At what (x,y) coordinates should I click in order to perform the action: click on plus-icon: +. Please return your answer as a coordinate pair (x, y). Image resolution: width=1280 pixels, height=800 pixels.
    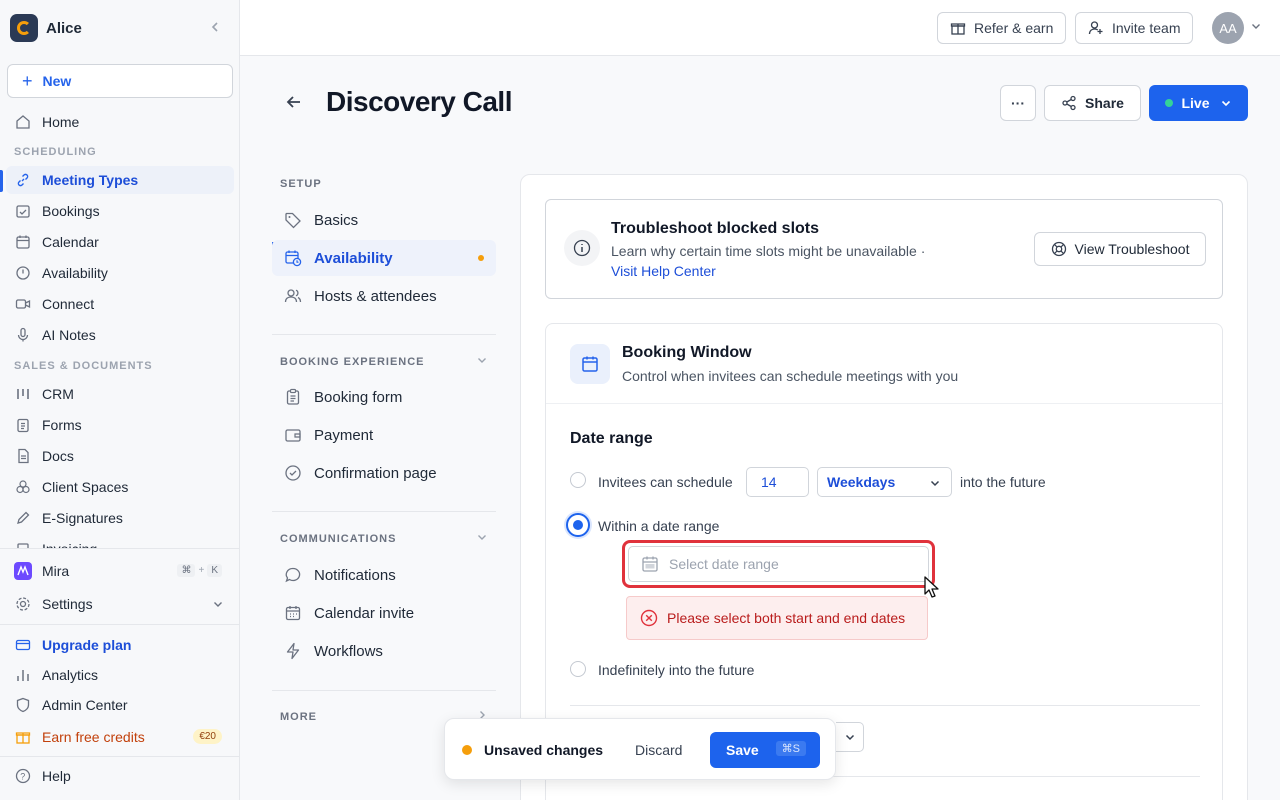
    Looking at the image, I should click on (27, 80).